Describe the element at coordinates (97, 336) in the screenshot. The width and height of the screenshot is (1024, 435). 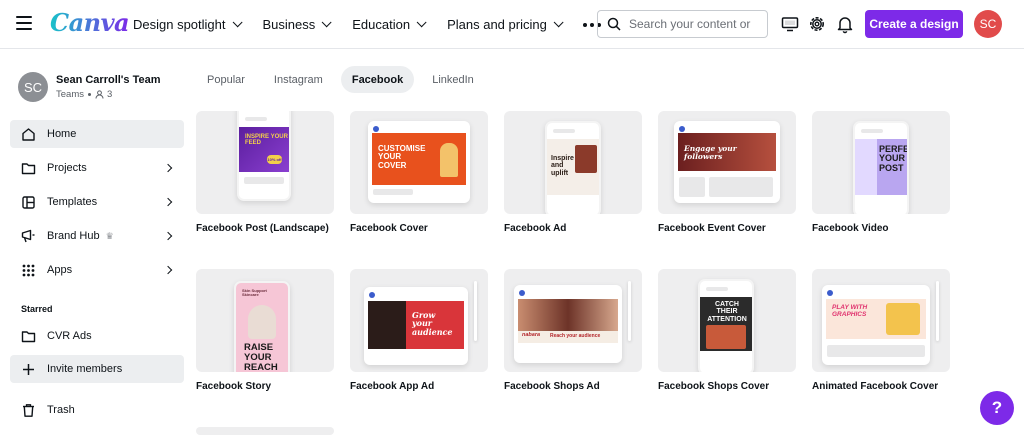
I see `starred-item-cvr-ads: CVR Ads` at that location.